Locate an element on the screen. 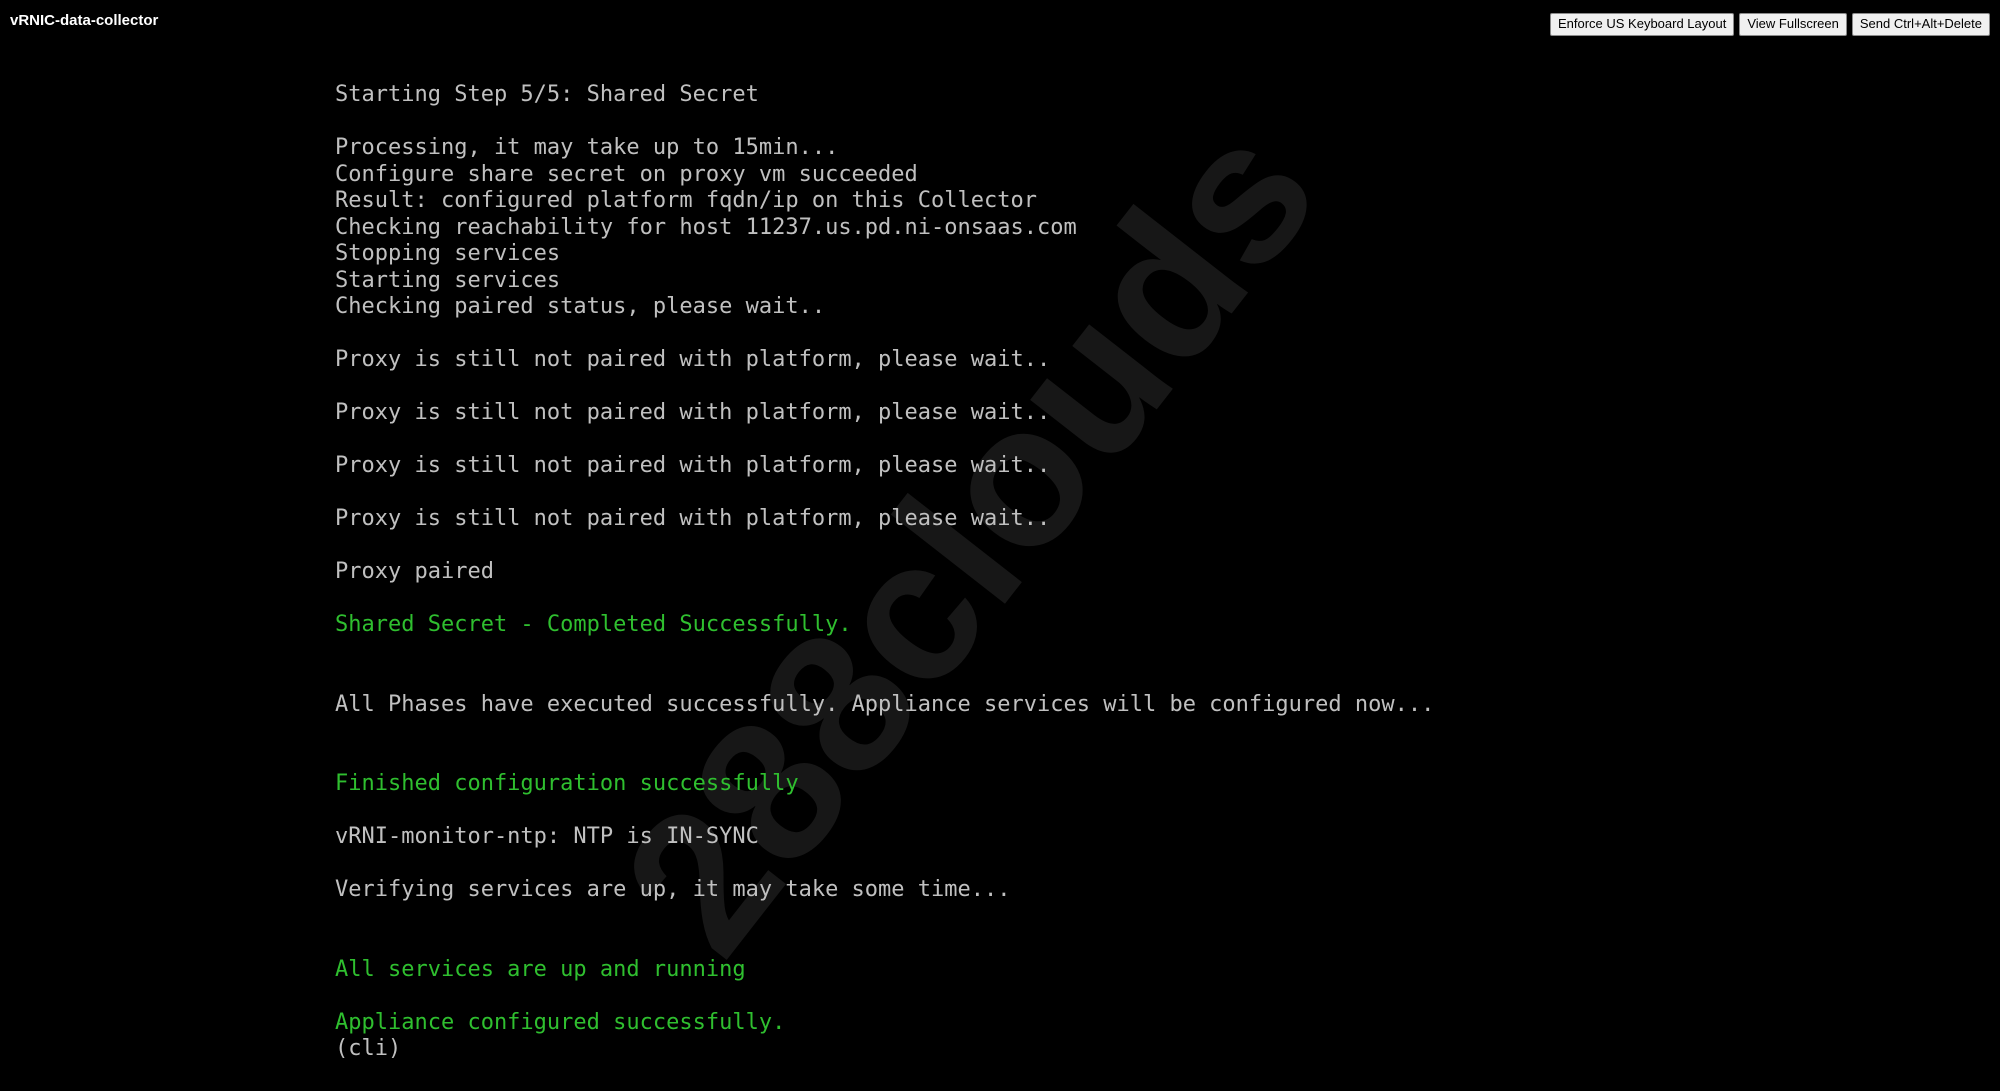 The width and height of the screenshot is (2000, 1091). terminal-line: vRNI-monitor-ntp: NTP is IN-SYNC is located at coordinates (547, 836).